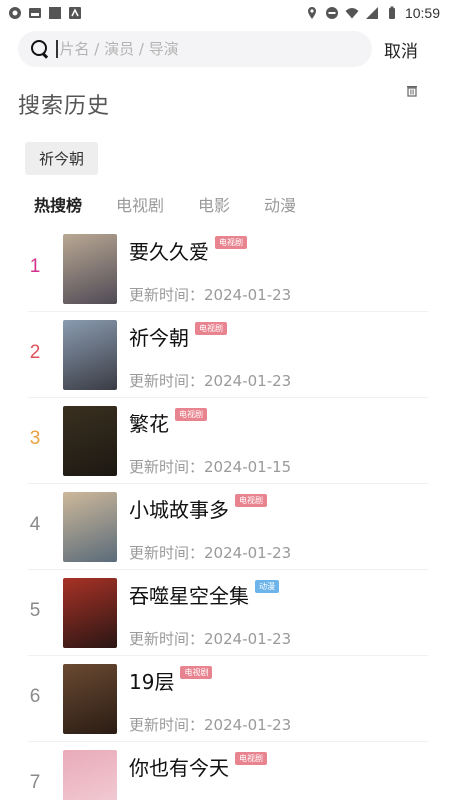  What do you see at coordinates (401, 49) in the screenshot?
I see `cancel-button: 取消` at bounding box center [401, 49].